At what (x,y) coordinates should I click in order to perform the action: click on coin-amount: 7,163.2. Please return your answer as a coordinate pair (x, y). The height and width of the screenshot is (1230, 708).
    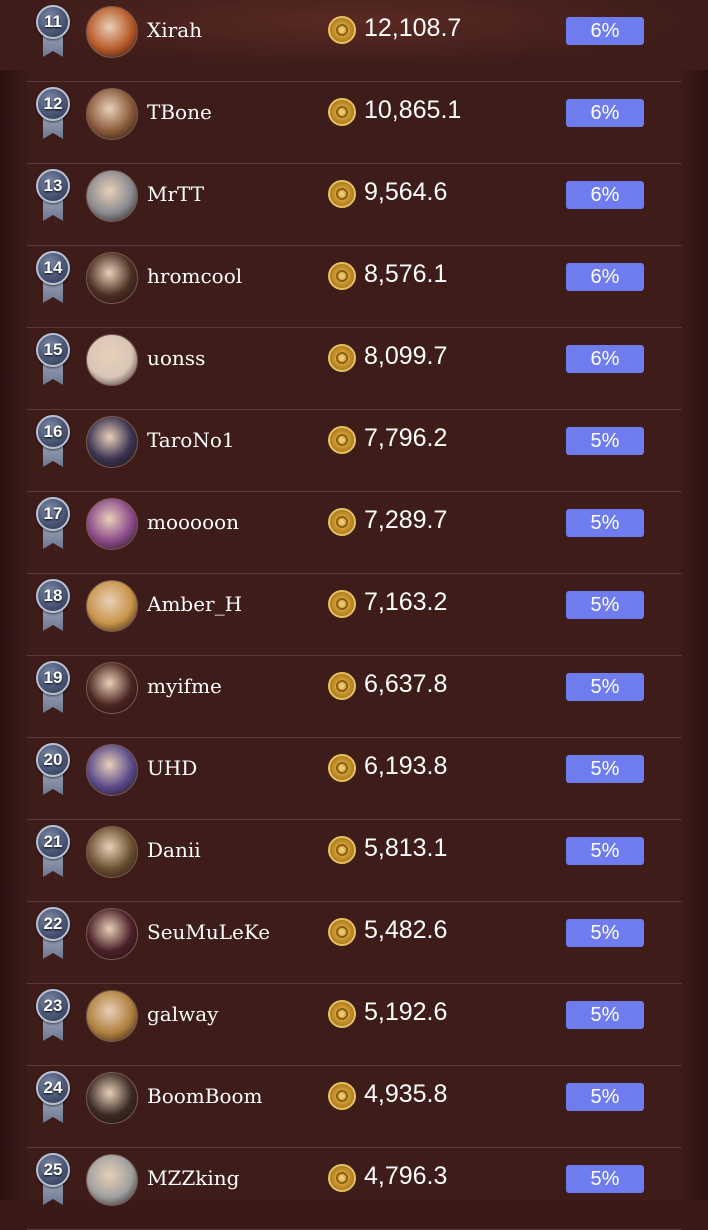
    Looking at the image, I should click on (406, 602).